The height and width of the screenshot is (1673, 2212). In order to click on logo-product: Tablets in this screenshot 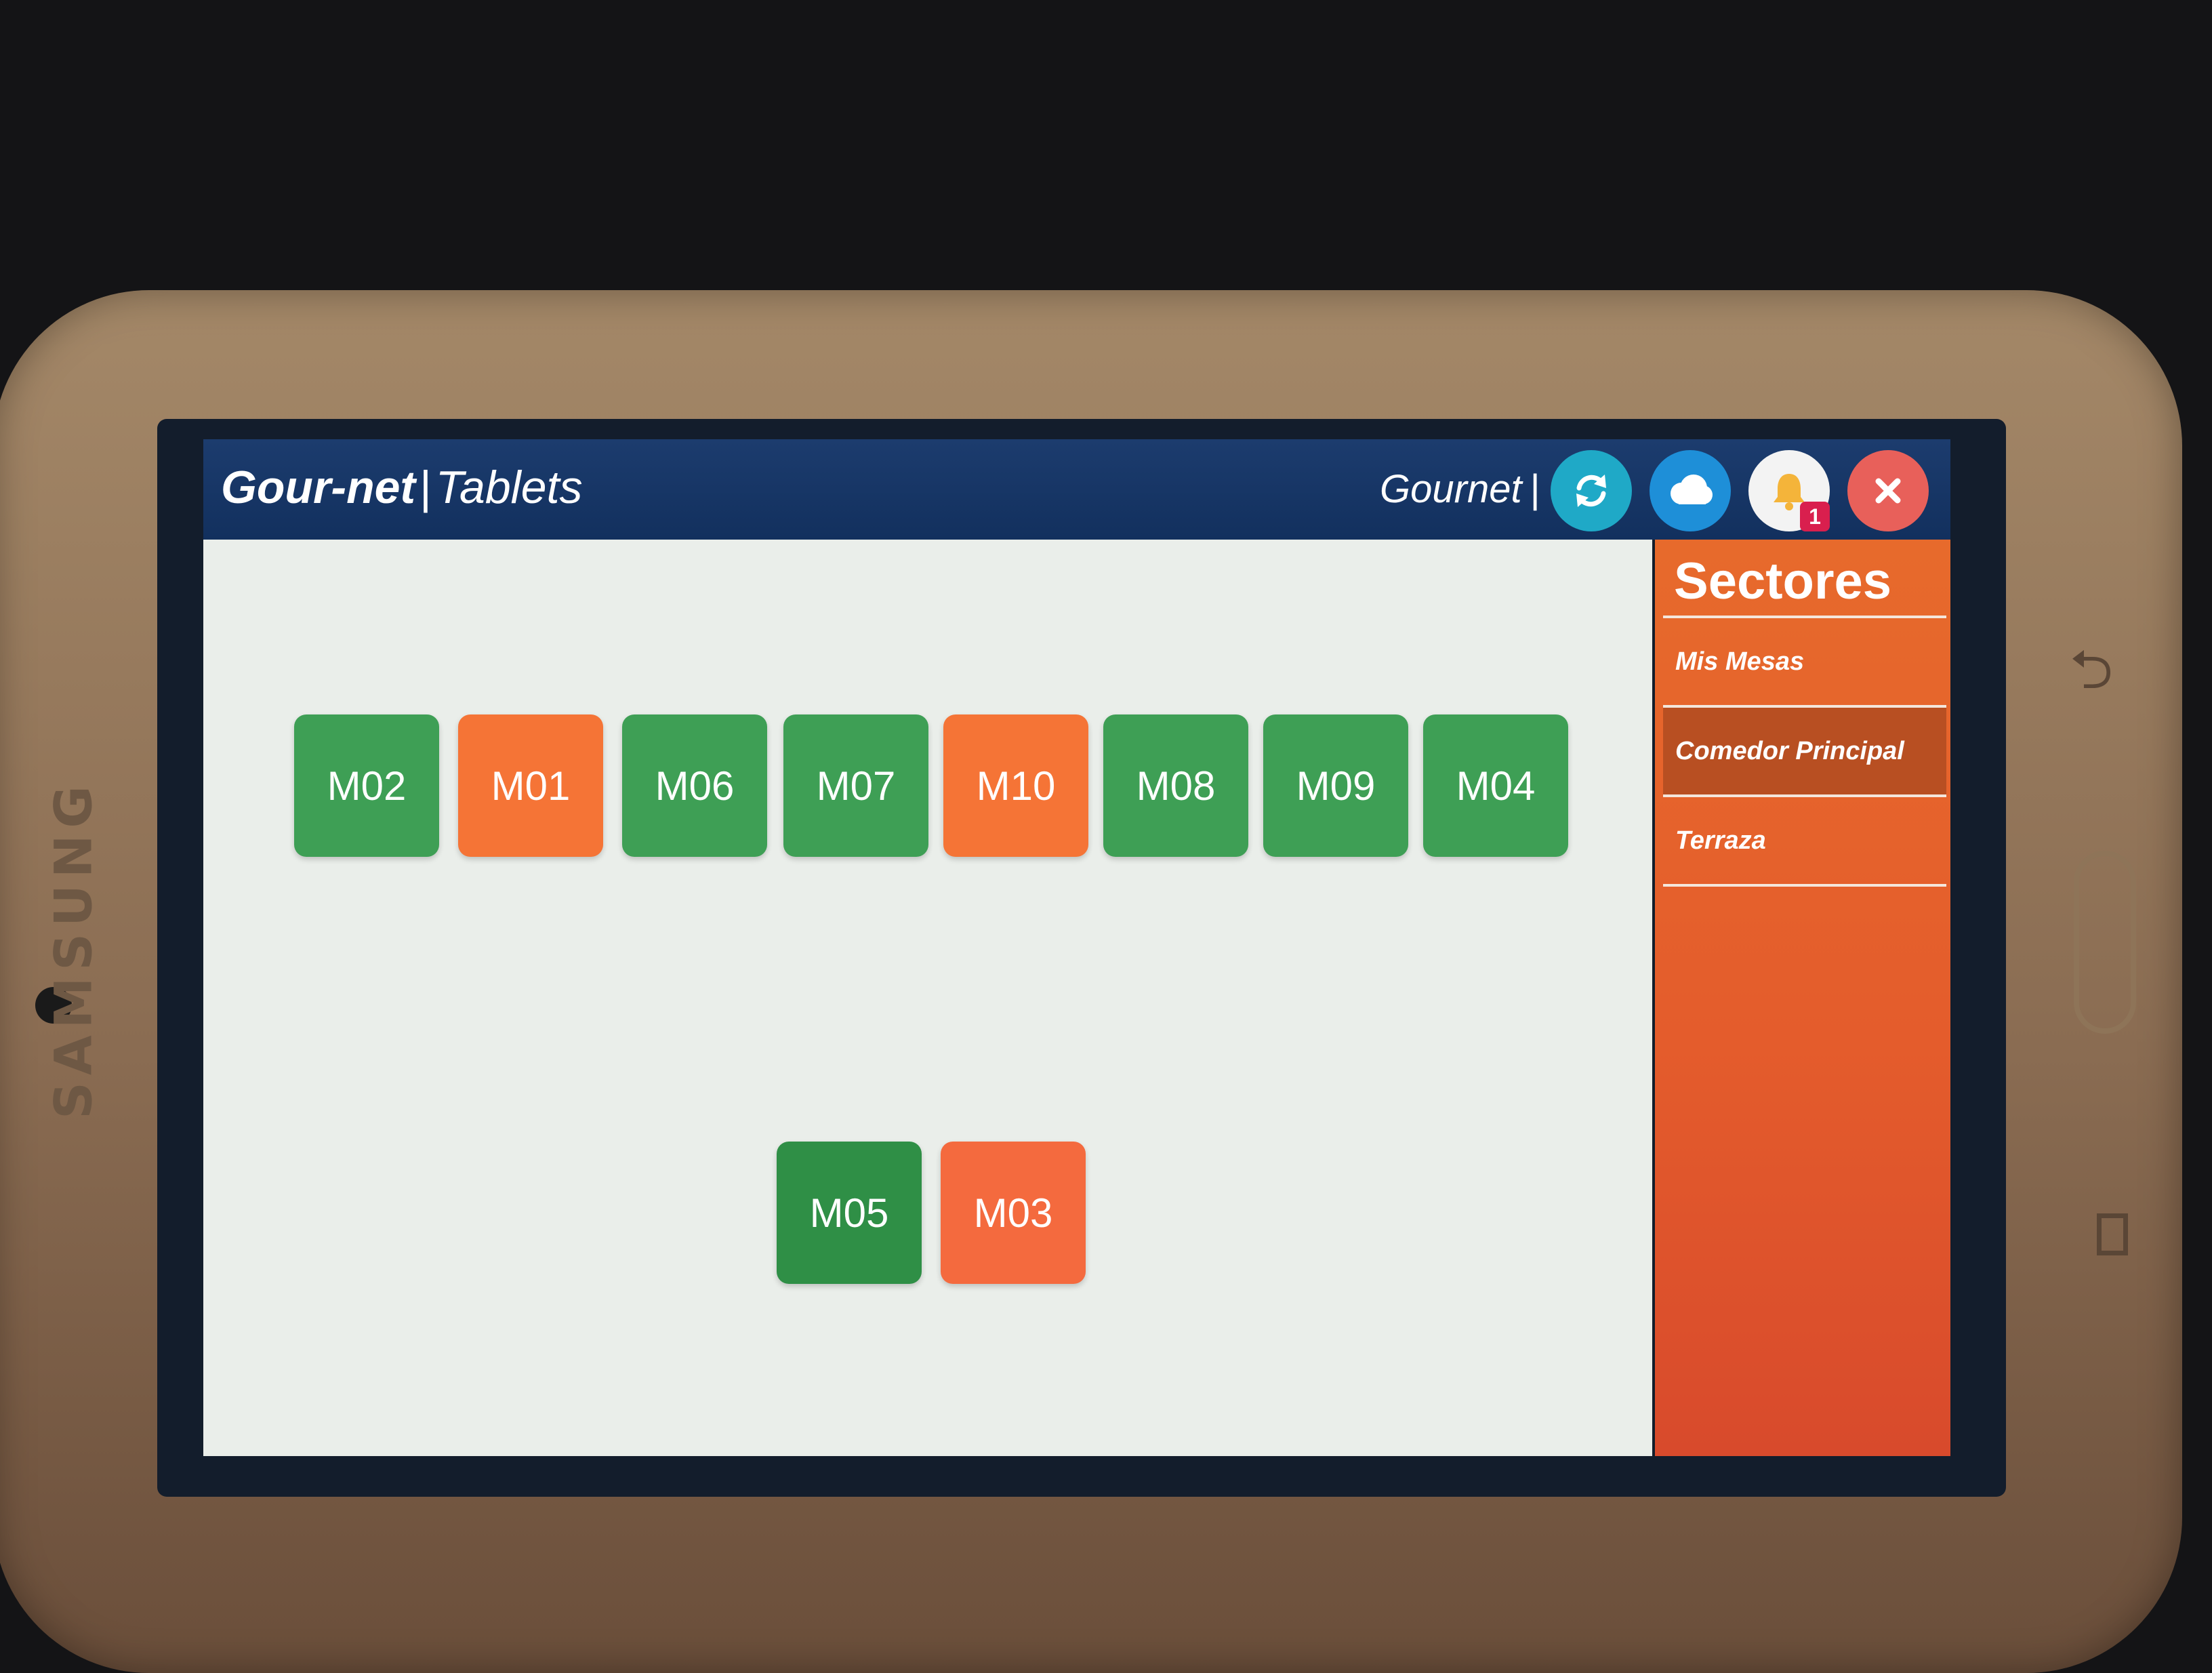, I will do `click(509, 487)`.